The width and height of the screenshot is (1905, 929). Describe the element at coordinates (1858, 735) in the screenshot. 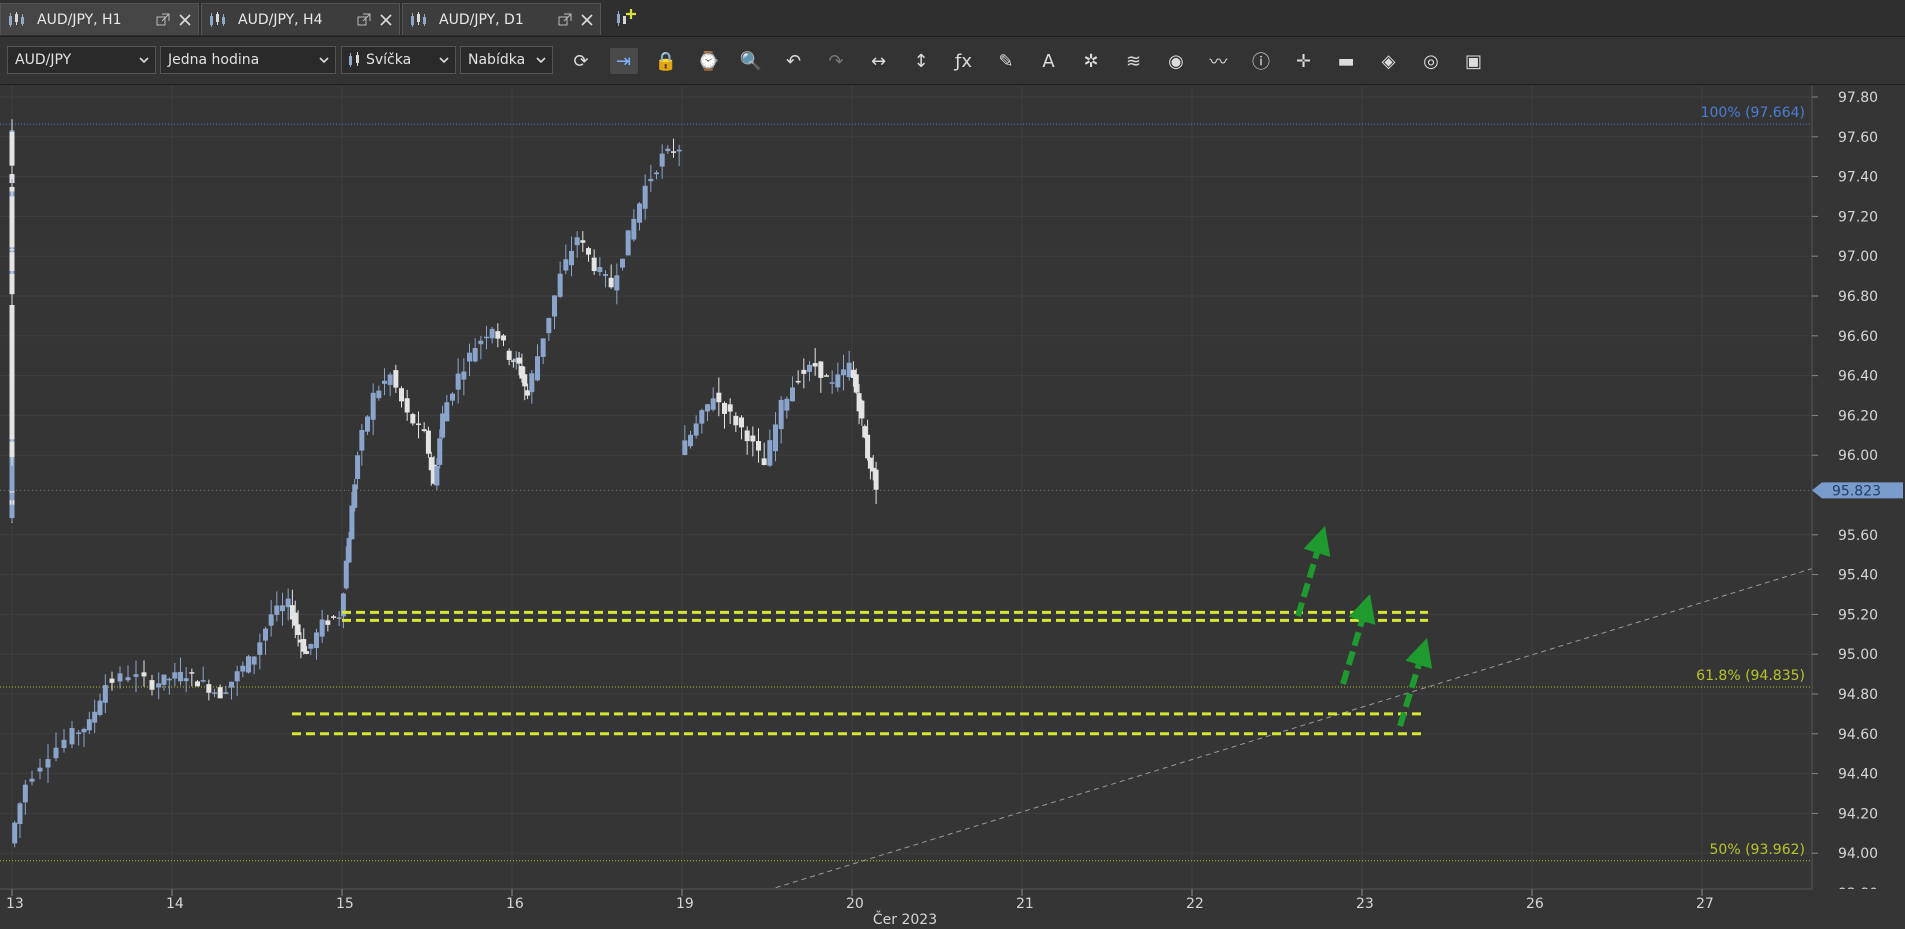

I see `y-tick-label: 94.60` at that location.